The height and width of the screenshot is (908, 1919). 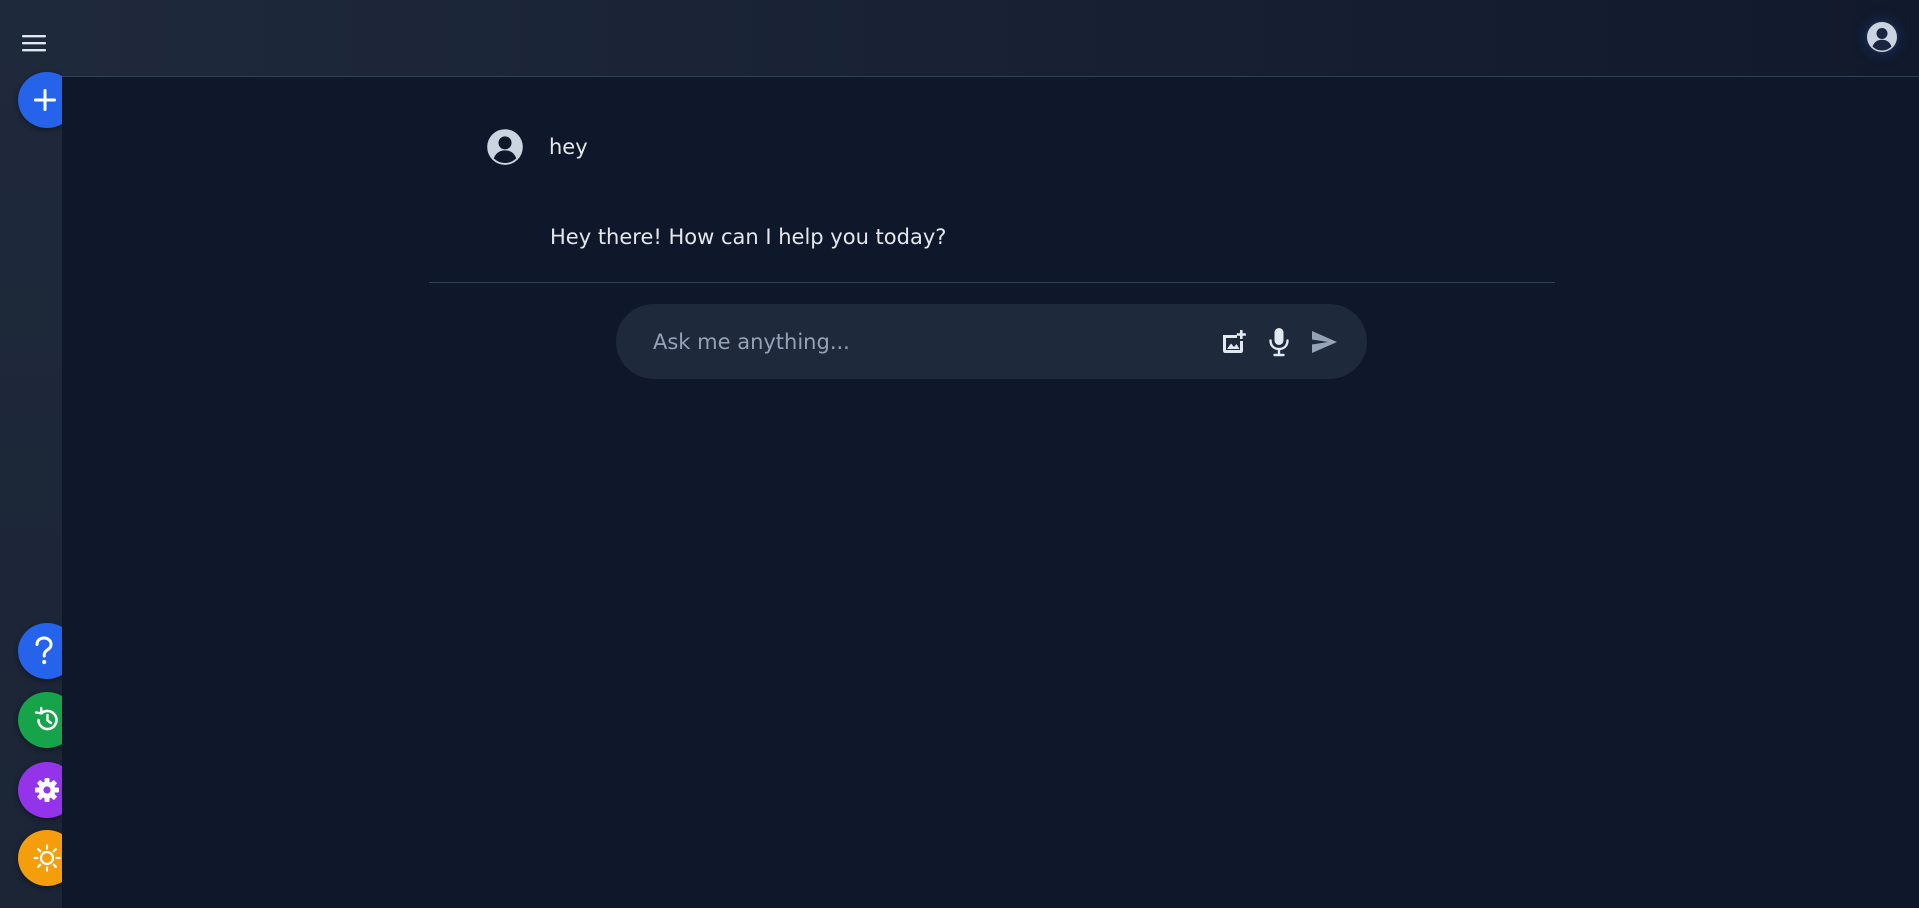 I want to click on profile-button, so click(x=1882, y=37).